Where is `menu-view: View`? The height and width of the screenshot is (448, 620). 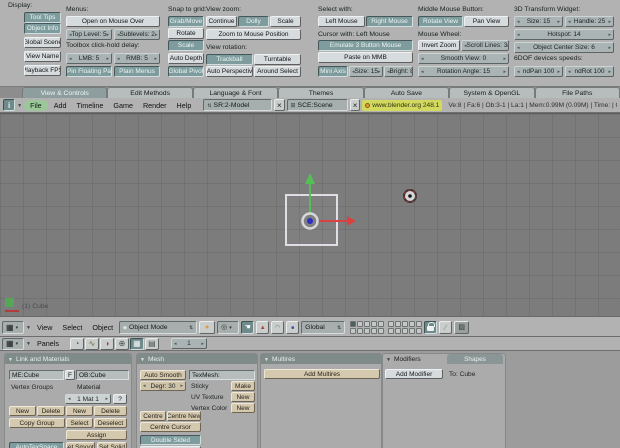 menu-view: View is located at coordinates (44, 327).